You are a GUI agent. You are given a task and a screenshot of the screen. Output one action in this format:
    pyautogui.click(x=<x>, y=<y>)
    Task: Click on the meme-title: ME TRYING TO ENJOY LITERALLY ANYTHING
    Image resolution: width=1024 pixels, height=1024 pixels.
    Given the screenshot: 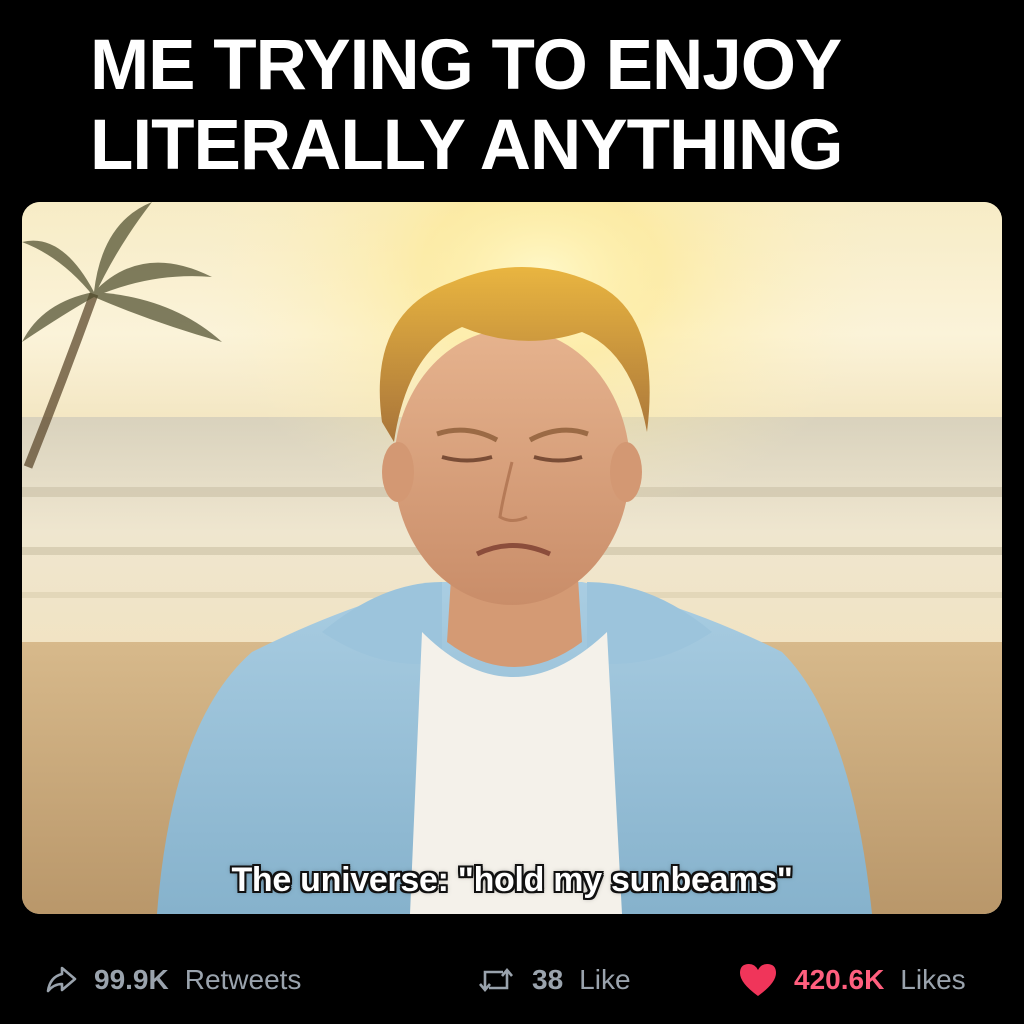 What is the action you would take?
    pyautogui.click(x=540, y=106)
    